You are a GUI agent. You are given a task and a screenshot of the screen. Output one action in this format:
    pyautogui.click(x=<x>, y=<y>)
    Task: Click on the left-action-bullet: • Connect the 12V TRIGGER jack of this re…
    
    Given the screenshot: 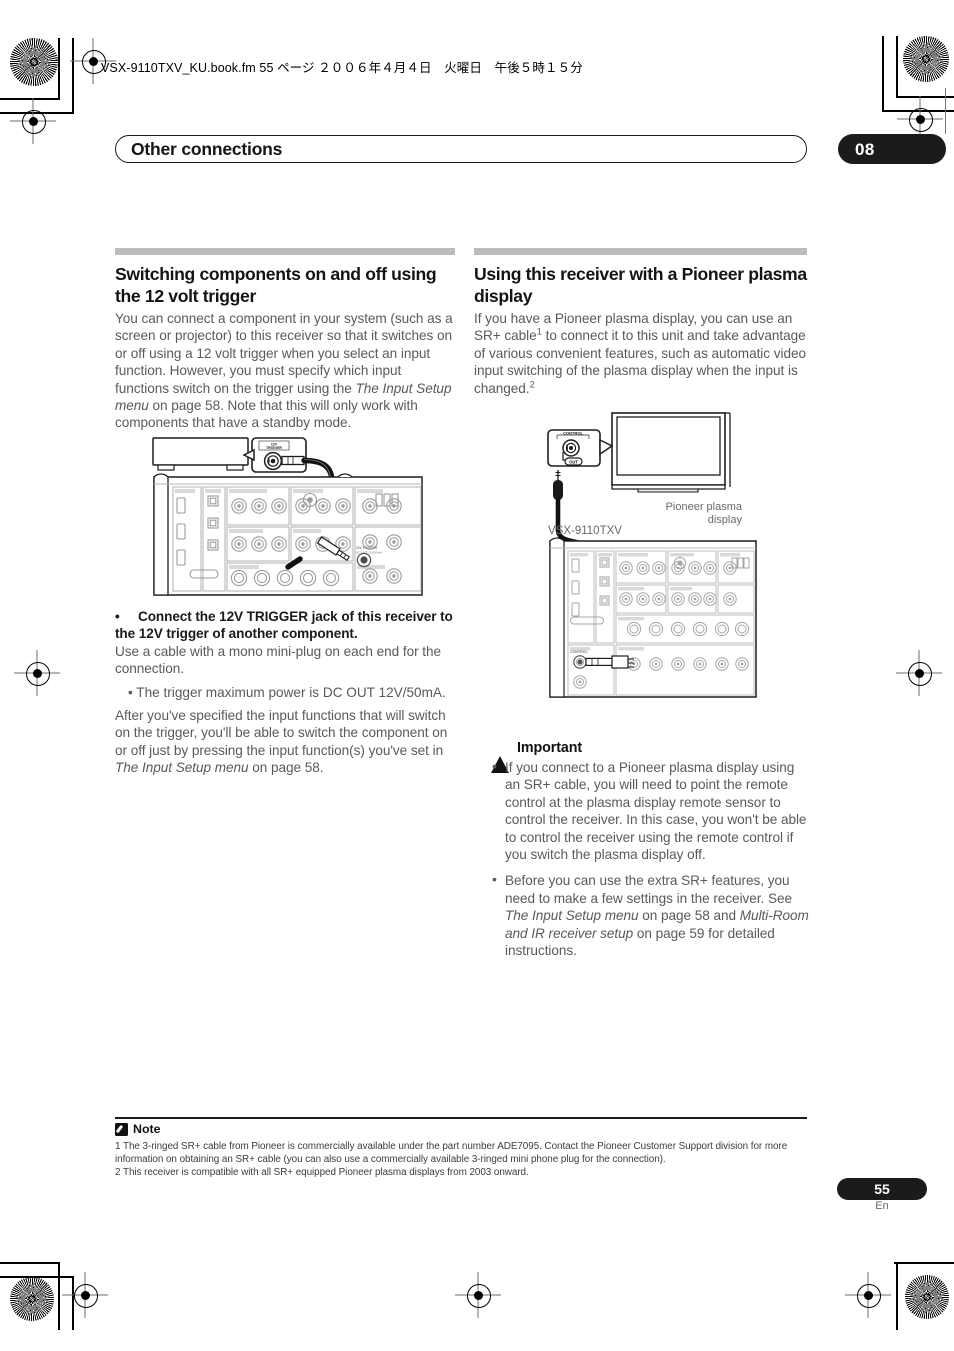 What is the action you would take?
    pyautogui.click(x=285, y=625)
    